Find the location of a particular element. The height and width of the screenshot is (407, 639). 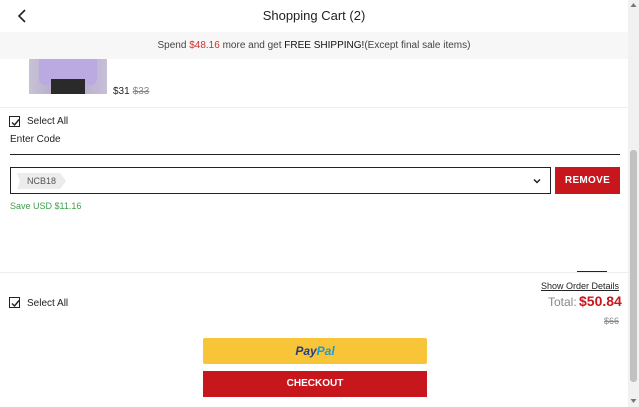

enter-code-label: Enter Code is located at coordinates (35, 139).